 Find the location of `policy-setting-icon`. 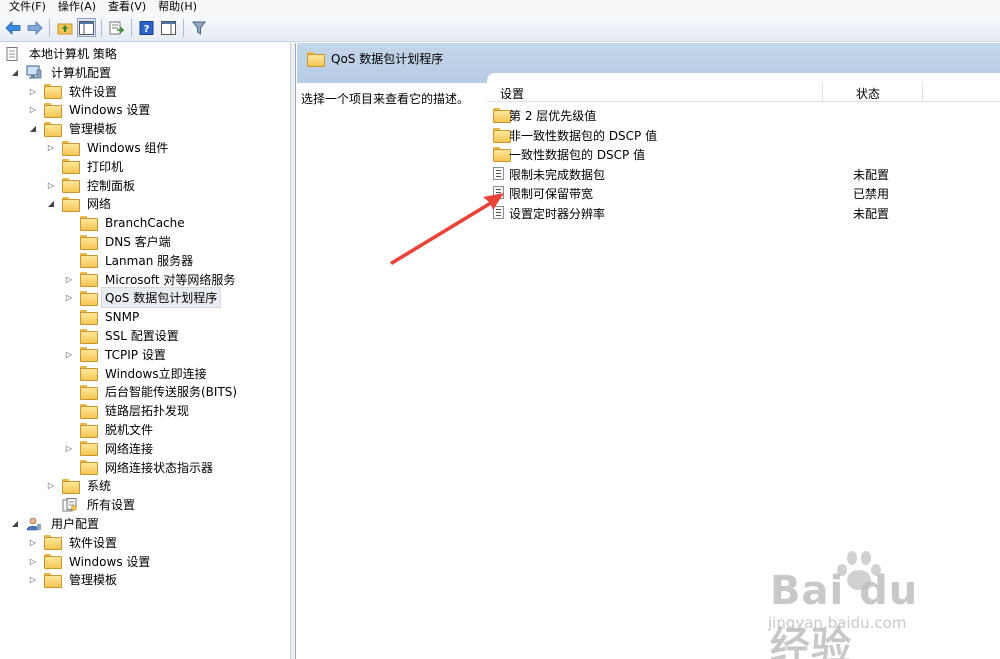

policy-setting-icon is located at coordinates (498, 173).